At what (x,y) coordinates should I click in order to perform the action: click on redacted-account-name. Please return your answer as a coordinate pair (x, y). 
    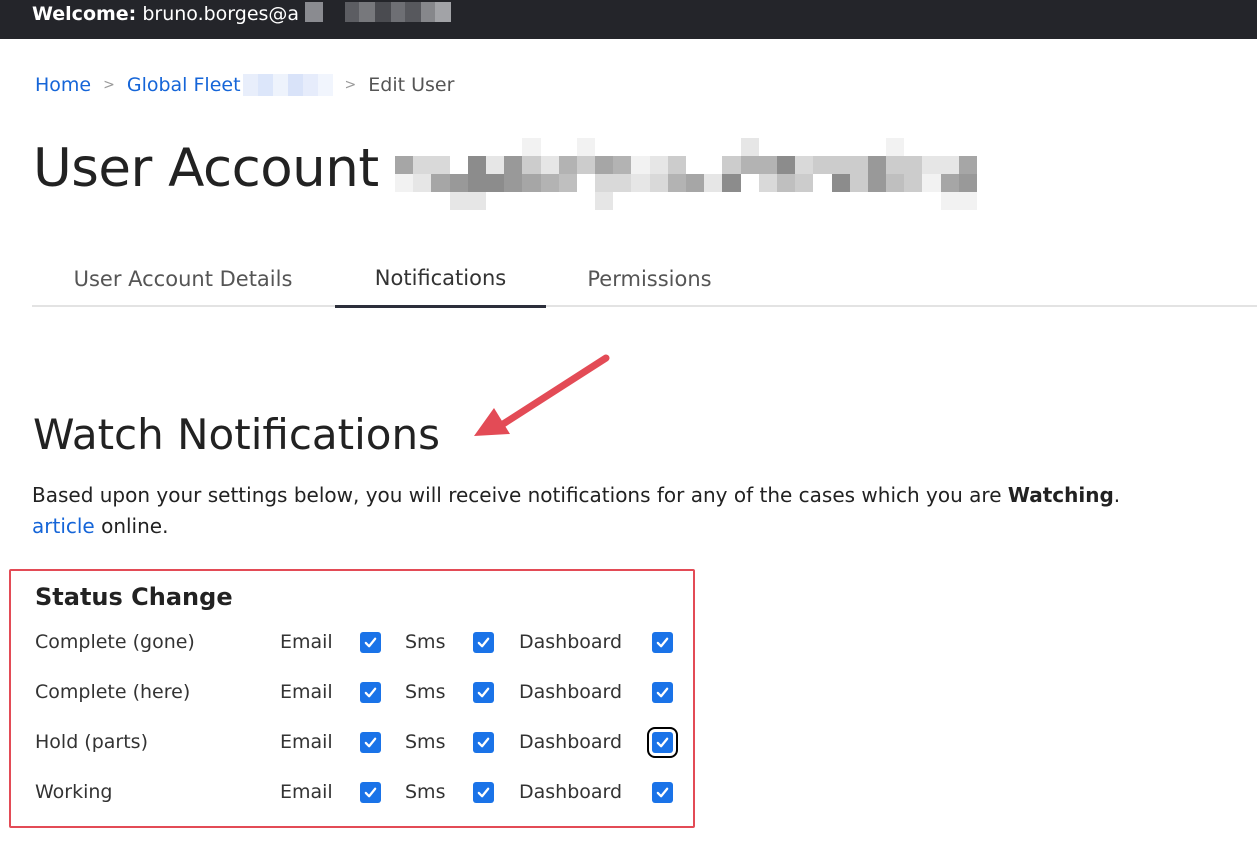
    Looking at the image, I should click on (686, 174).